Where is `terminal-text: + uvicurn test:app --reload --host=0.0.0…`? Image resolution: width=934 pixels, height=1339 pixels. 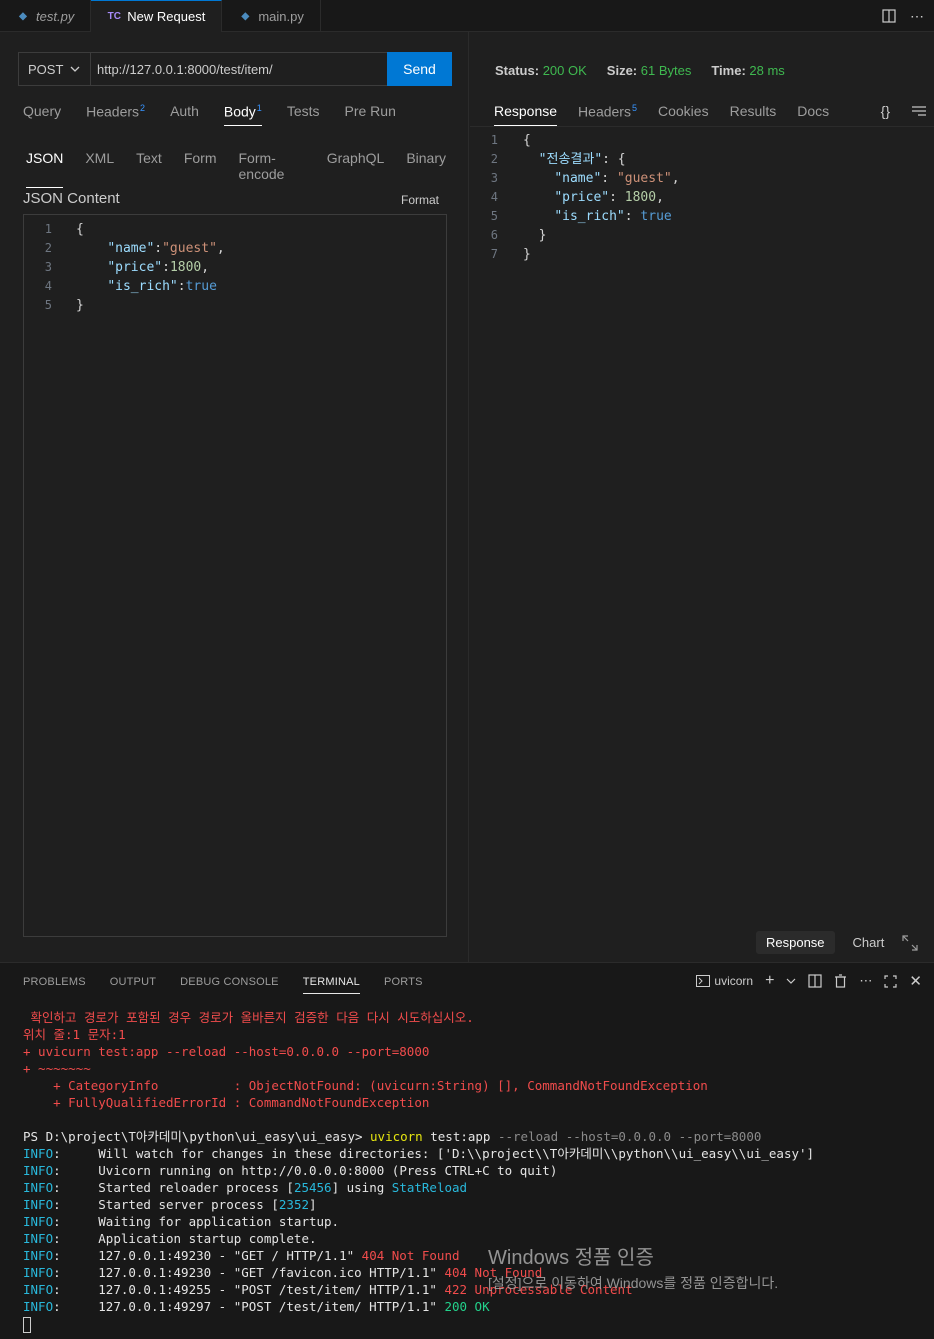 terminal-text: + uvicurn test:app --reload --host=0.0.0… is located at coordinates (226, 1051).